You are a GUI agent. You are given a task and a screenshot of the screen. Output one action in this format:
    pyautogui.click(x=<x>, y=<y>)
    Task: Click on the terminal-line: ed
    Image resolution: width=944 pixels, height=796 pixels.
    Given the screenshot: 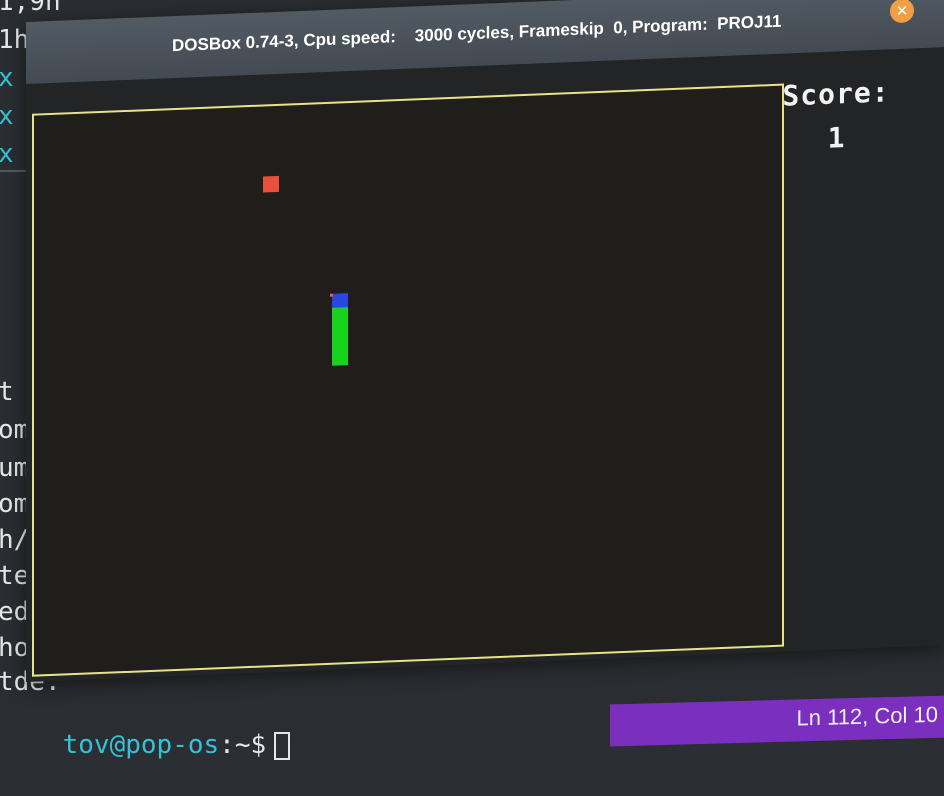 What is the action you would take?
    pyautogui.click(x=15, y=612)
    